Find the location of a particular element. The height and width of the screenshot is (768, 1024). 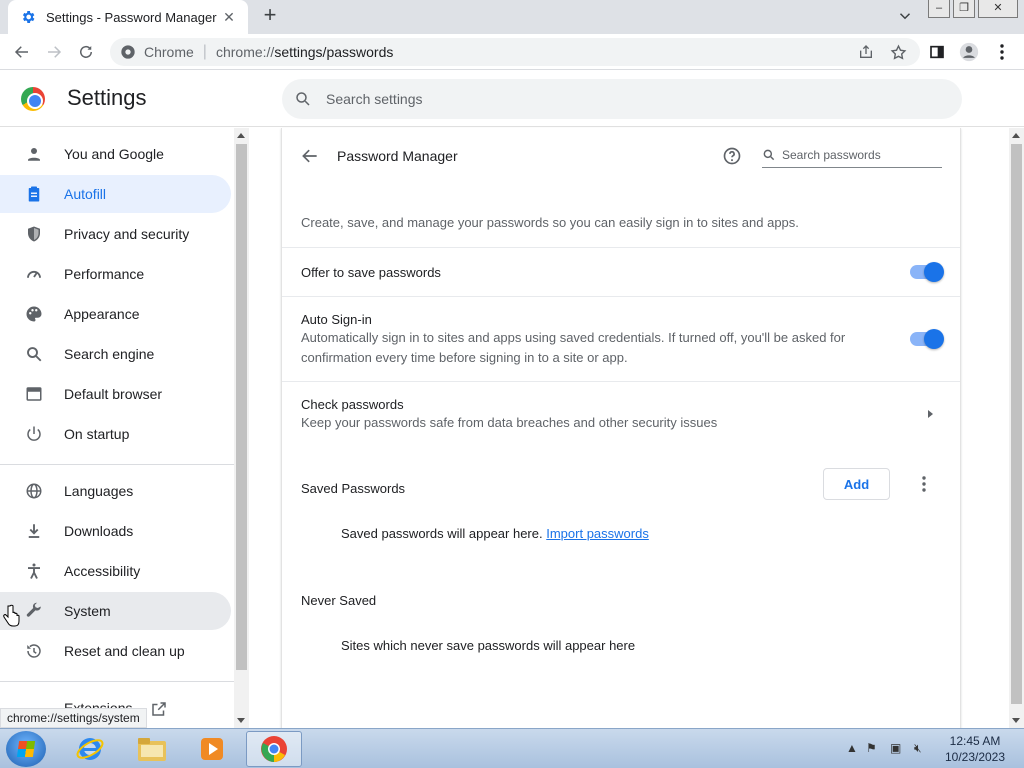

sidebar-item-system: System is located at coordinates (115, 611).